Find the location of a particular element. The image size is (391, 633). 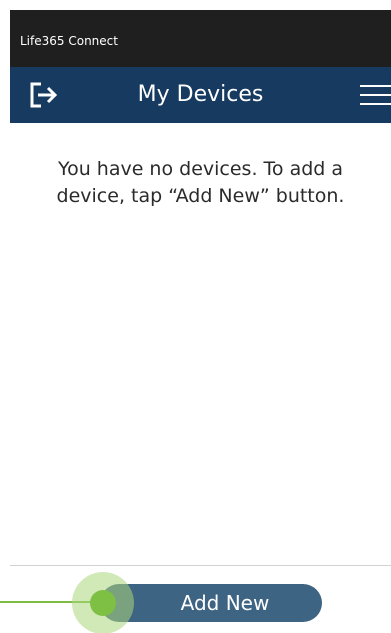

status-bar: Life365 Connect is located at coordinates (200, 38).